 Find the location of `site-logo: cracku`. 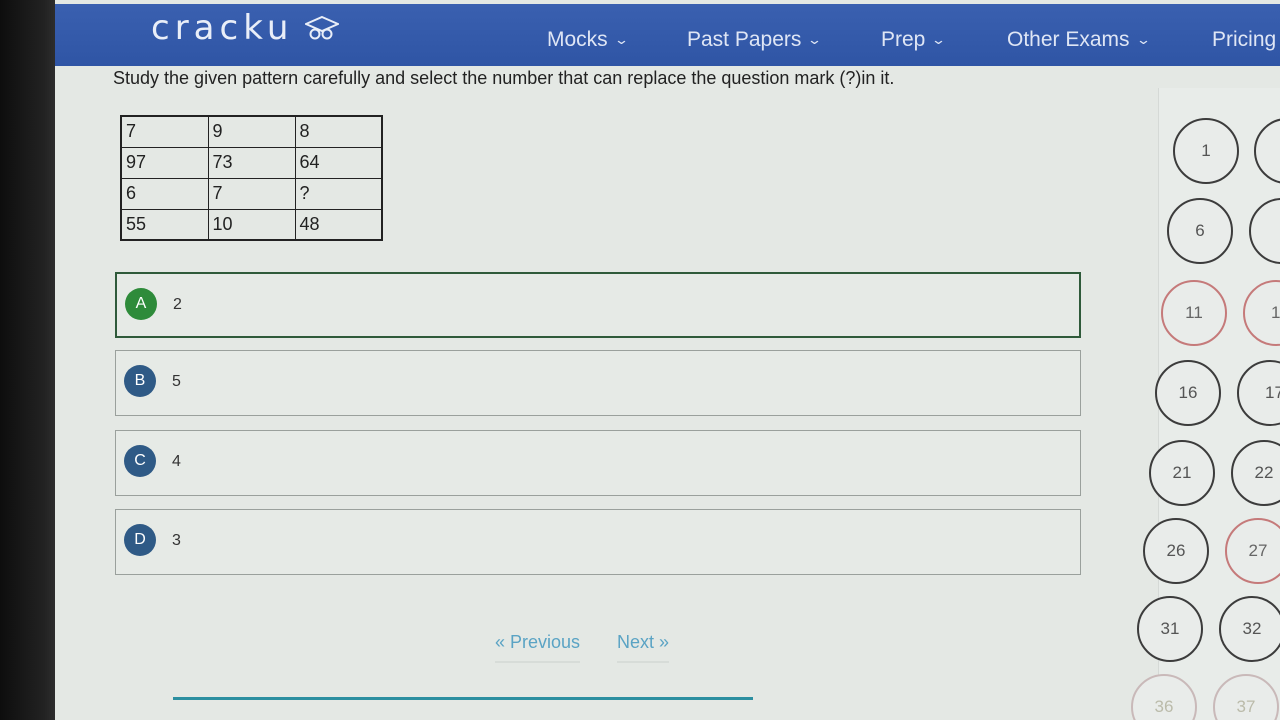

site-logo: cracku is located at coordinates (246, 29).